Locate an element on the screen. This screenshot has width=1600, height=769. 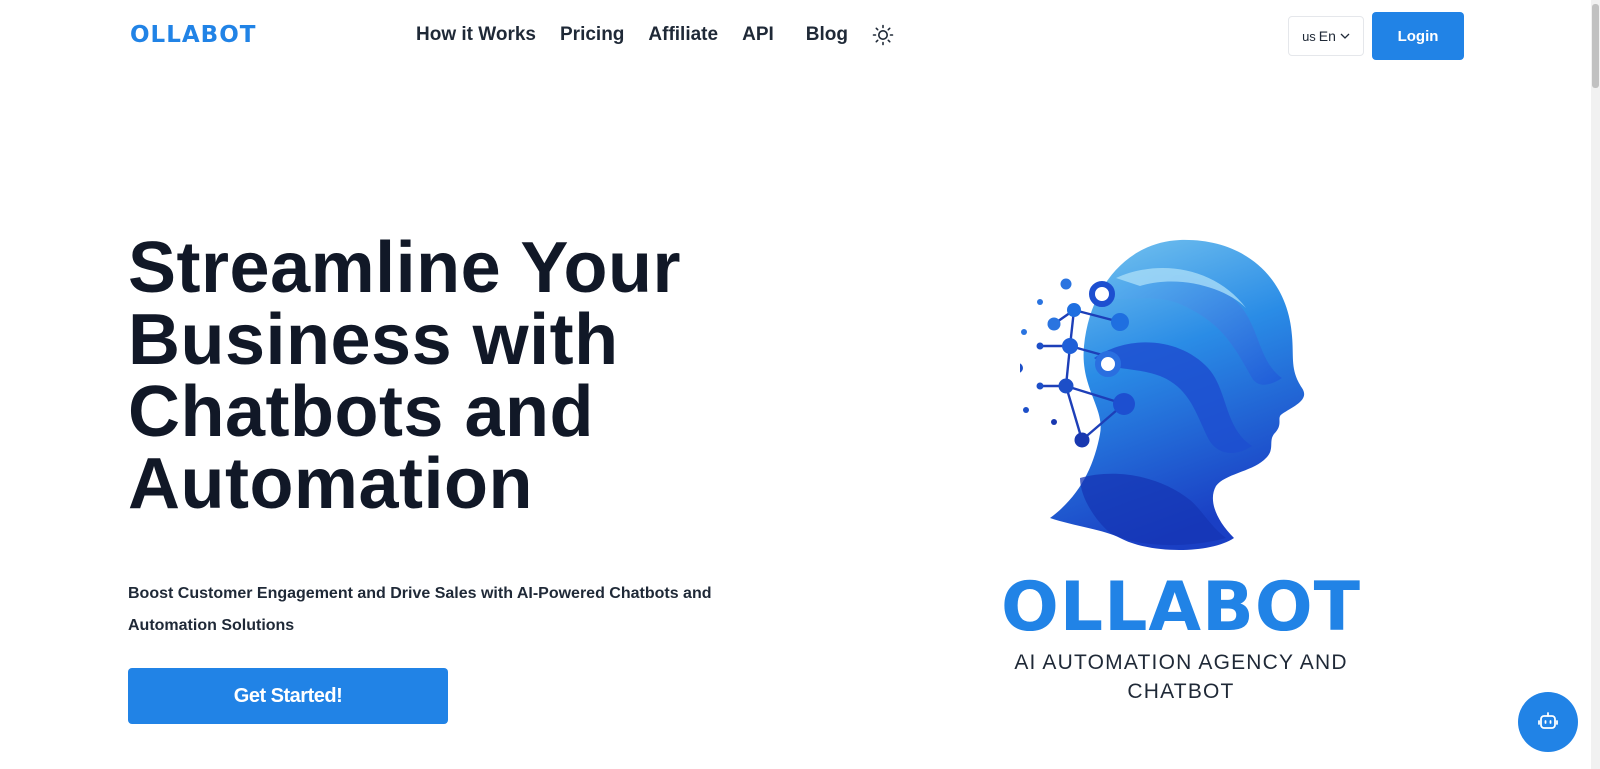
brand-tagline-line: AI AUTOMATION AGENCY AND is located at coordinates (1181, 662).